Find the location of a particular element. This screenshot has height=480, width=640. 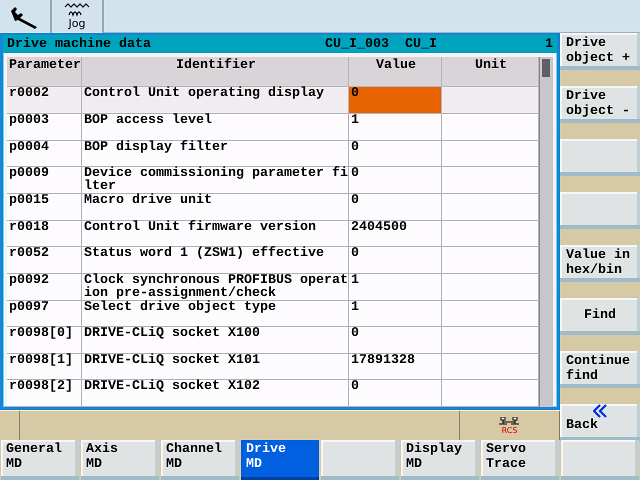

softkey: Continue find is located at coordinates (600, 369).